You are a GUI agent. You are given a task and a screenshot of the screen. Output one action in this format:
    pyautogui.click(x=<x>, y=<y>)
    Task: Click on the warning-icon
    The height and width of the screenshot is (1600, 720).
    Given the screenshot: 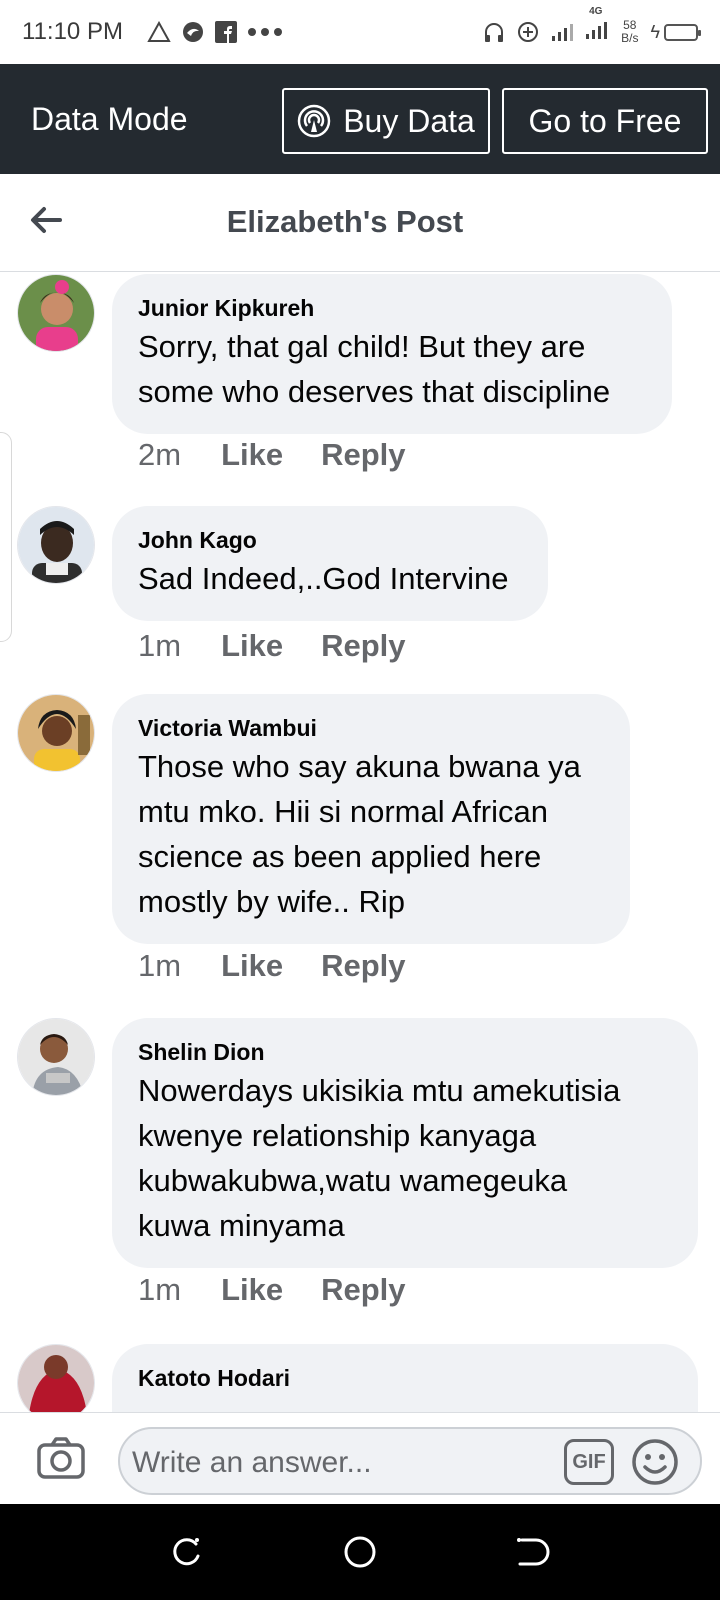 What is the action you would take?
    pyautogui.click(x=159, y=31)
    